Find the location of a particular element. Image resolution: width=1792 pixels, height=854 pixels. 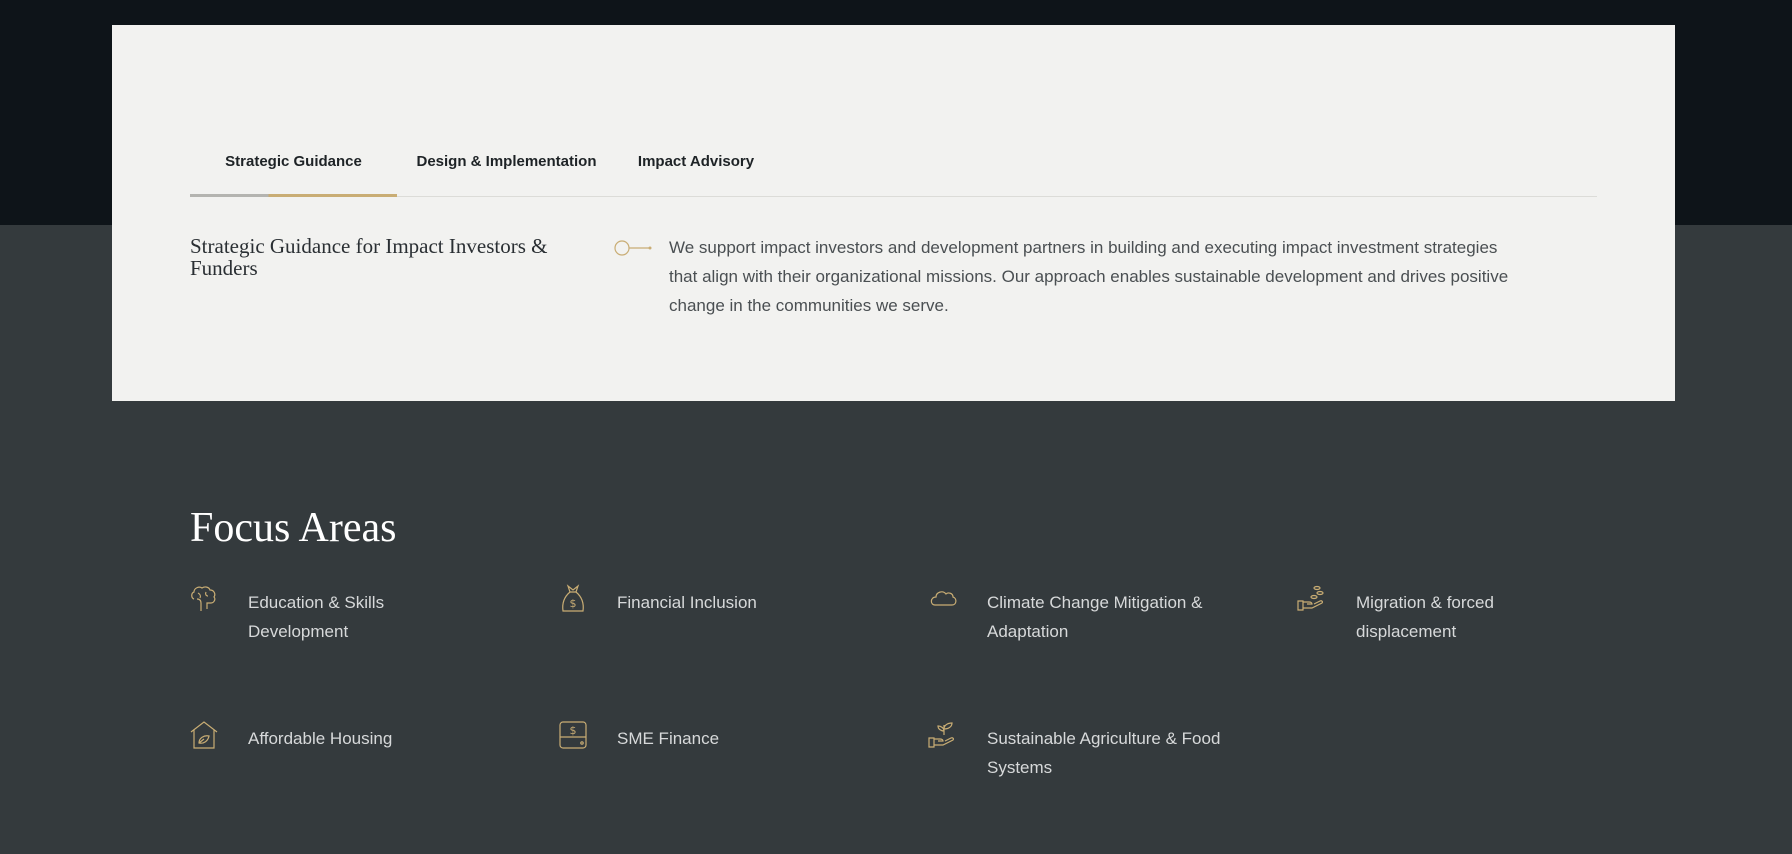

focus-item-label: Sustainable Agriculture & Food Systems is located at coordinates (1104, 753).